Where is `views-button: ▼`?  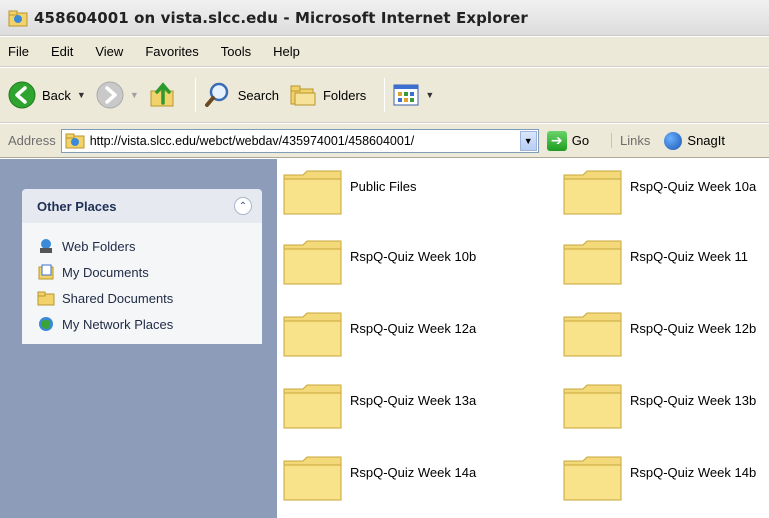 views-button: ▼ is located at coordinates (413, 95).